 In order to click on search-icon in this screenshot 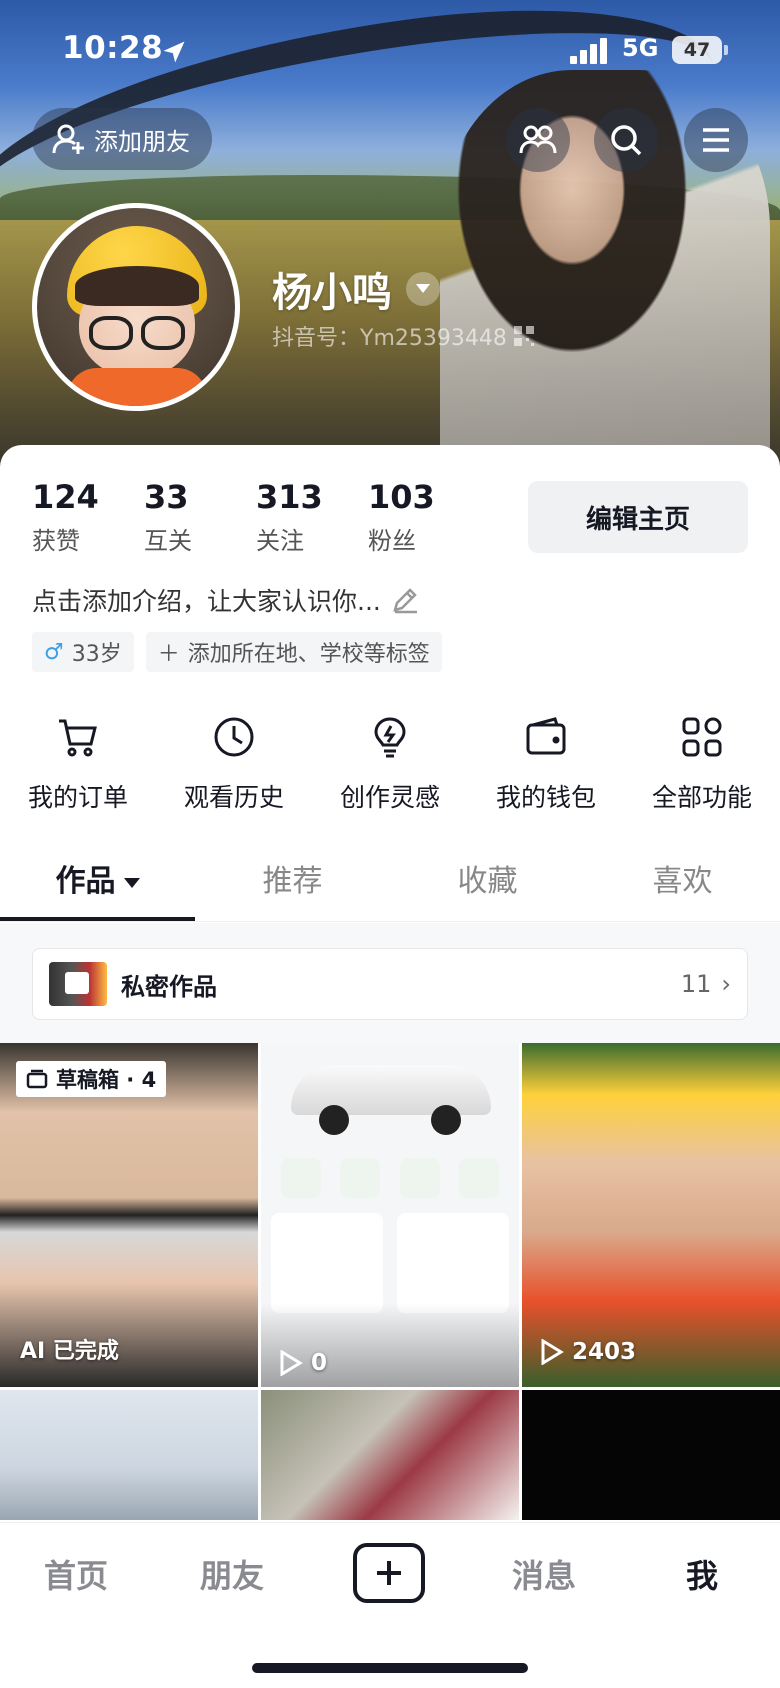, I will do `click(626, 140)`.